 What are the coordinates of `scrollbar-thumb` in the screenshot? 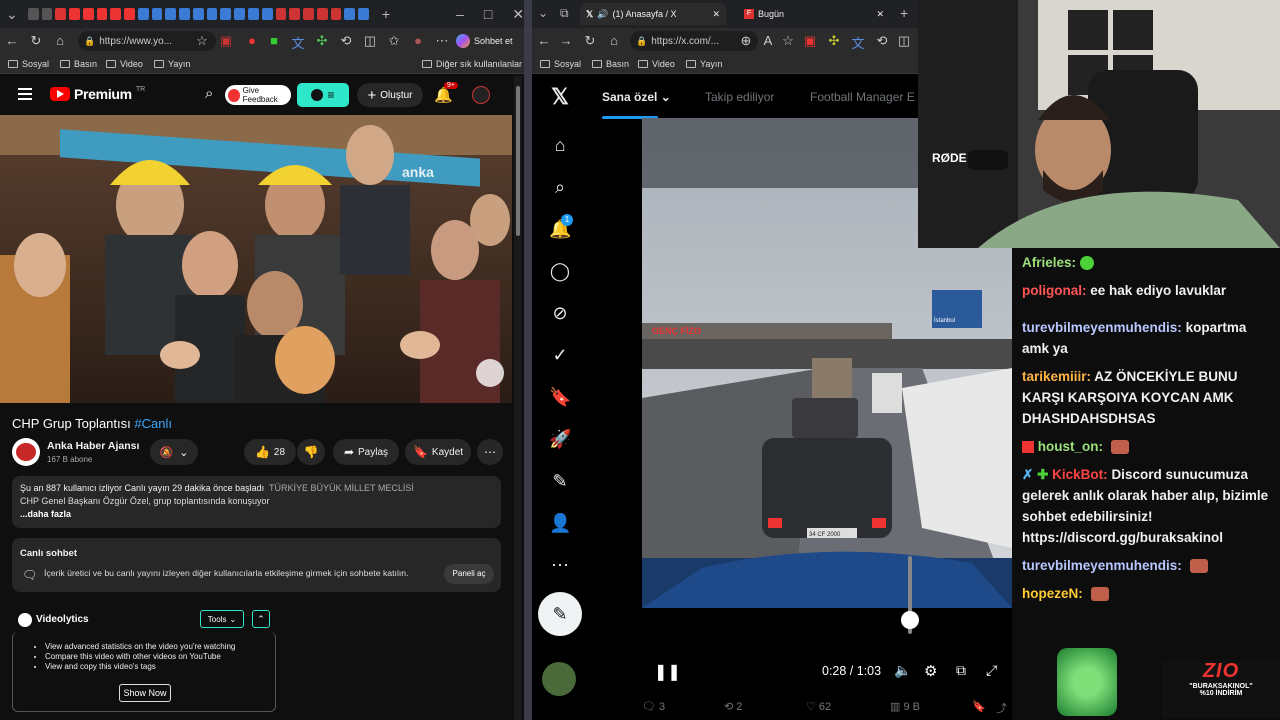 It's located at (518, 161).